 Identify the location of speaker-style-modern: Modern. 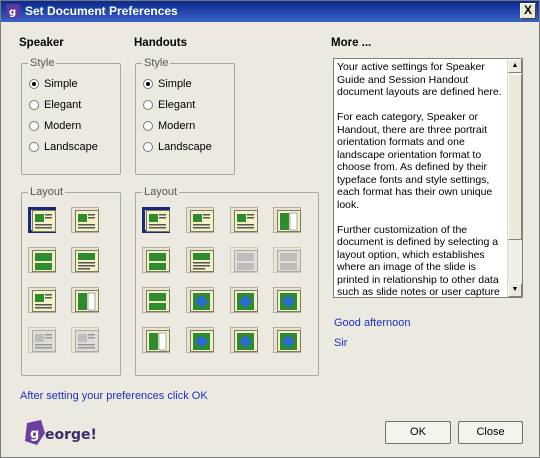
(55, 126).